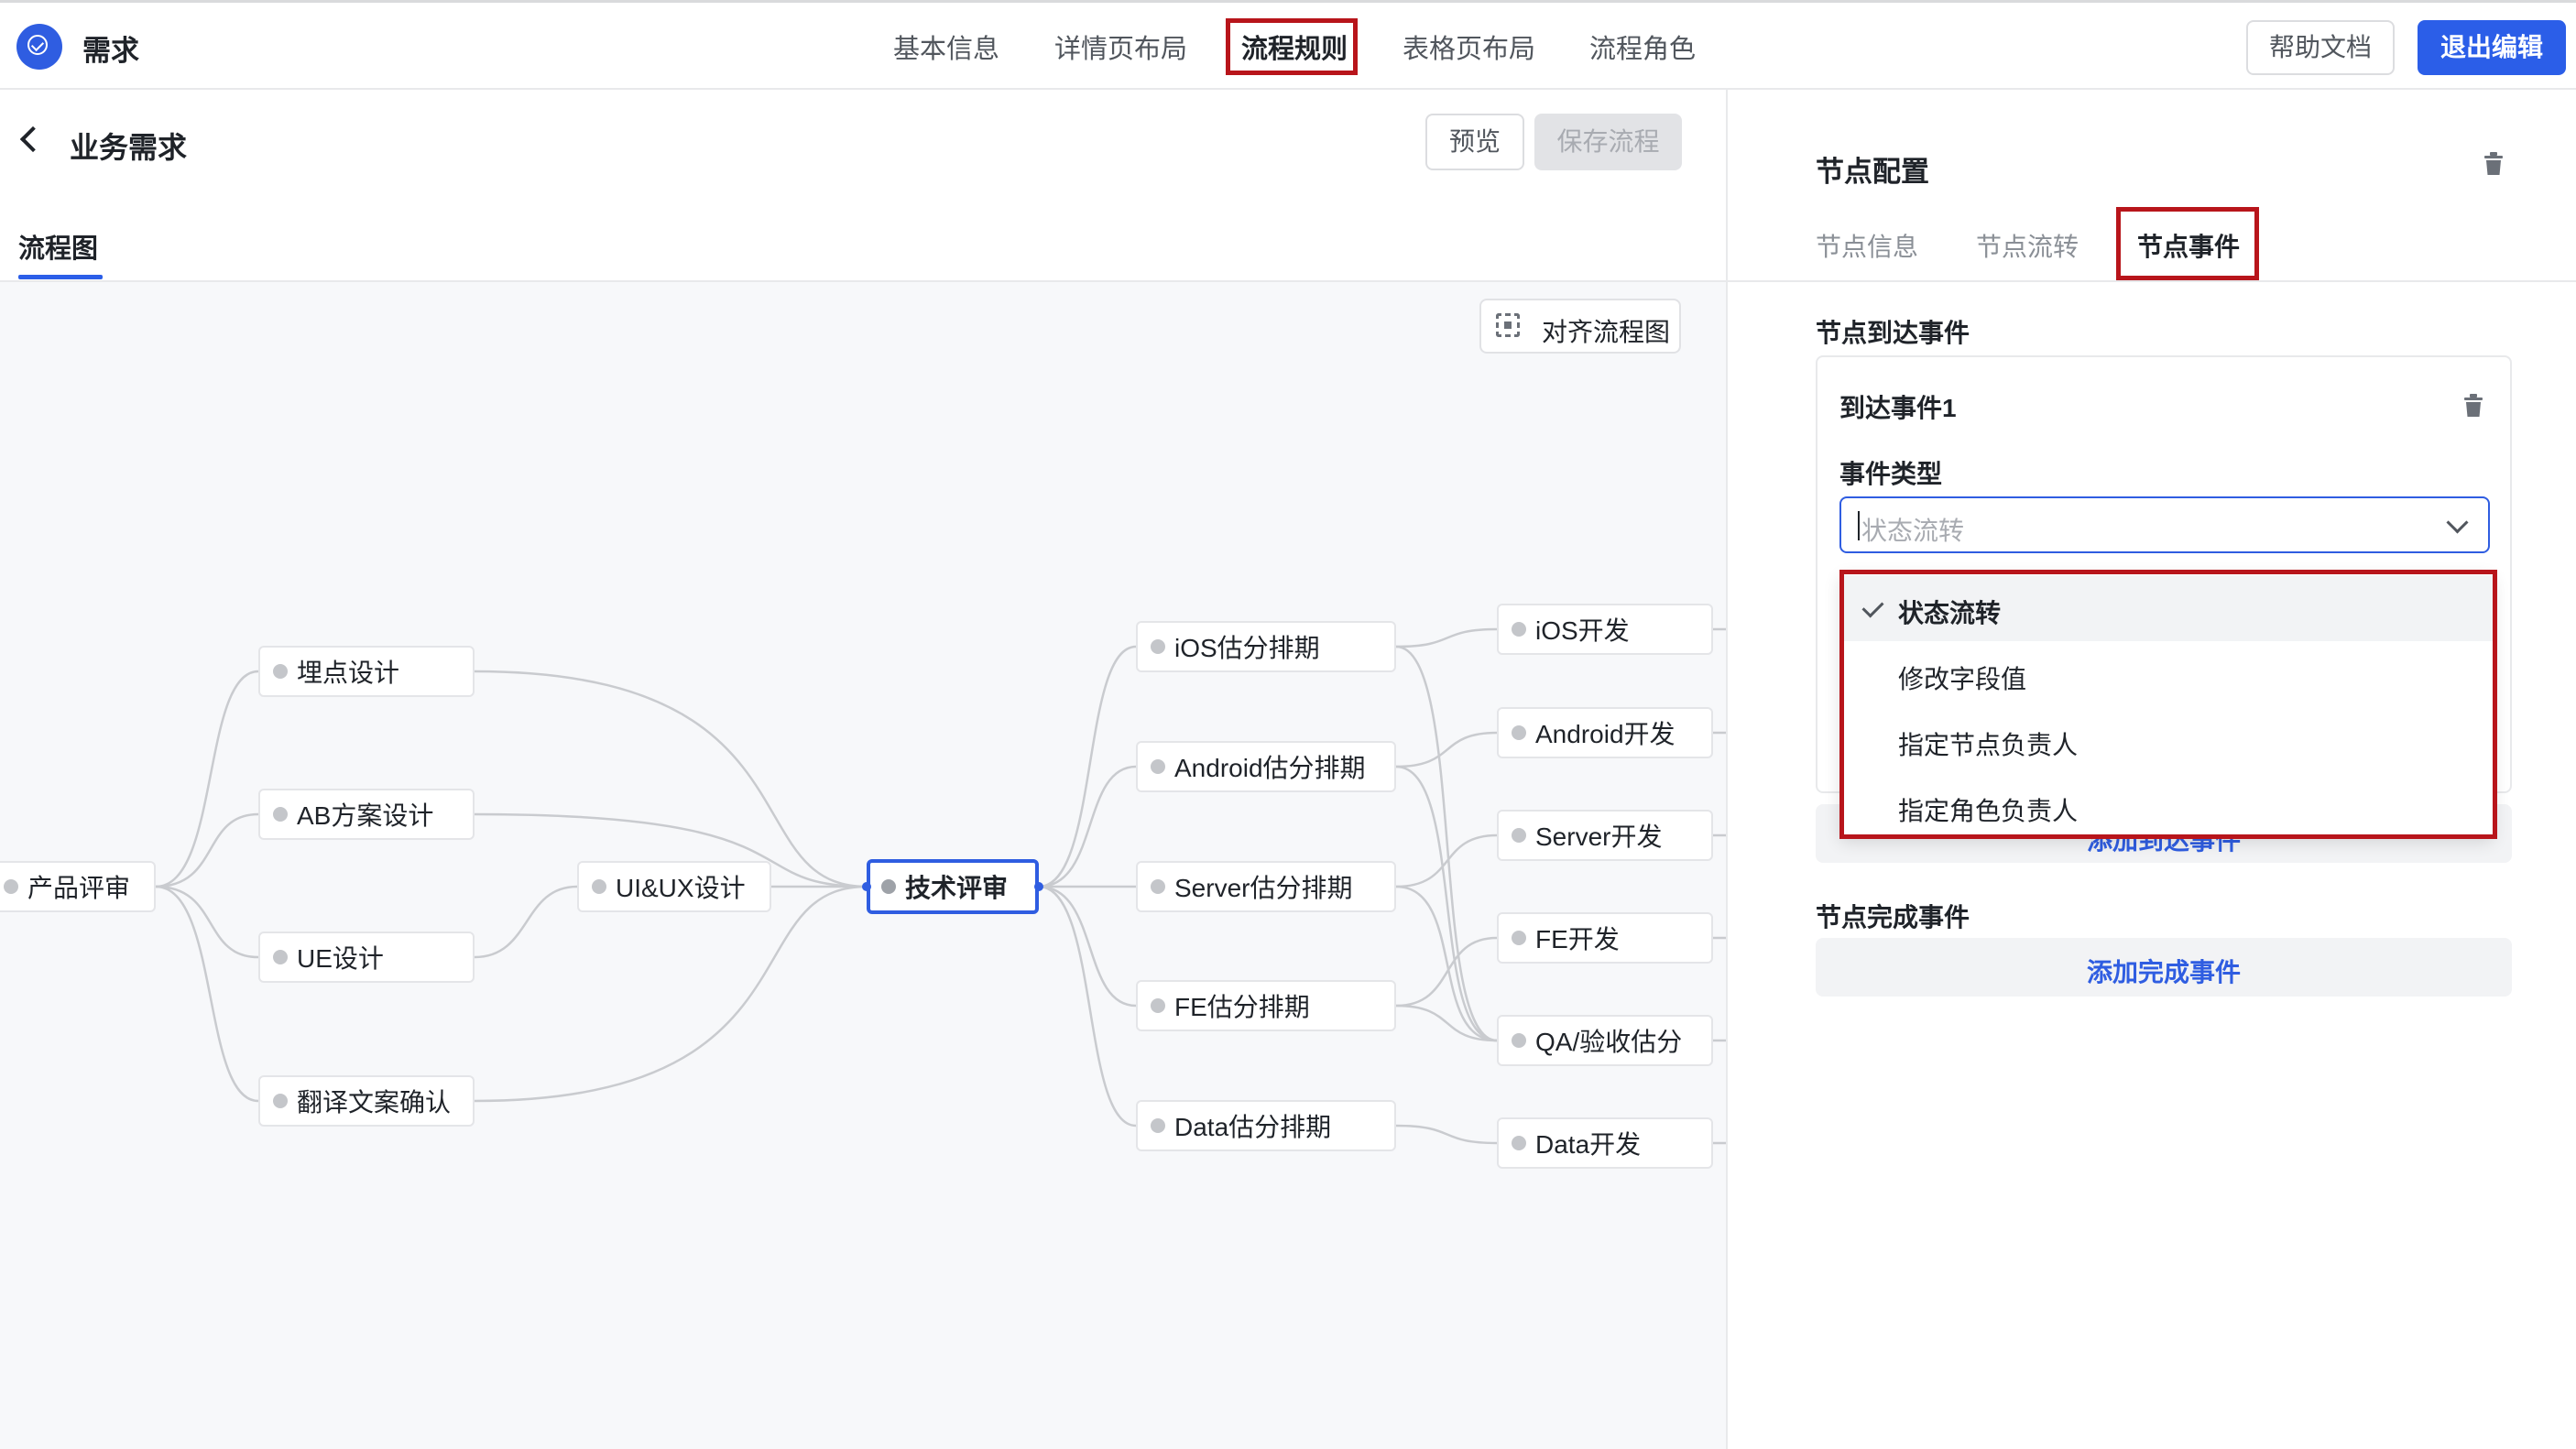  I want to click on flow-node-data-estimate: Data估分排期, so click(1266, 1125).